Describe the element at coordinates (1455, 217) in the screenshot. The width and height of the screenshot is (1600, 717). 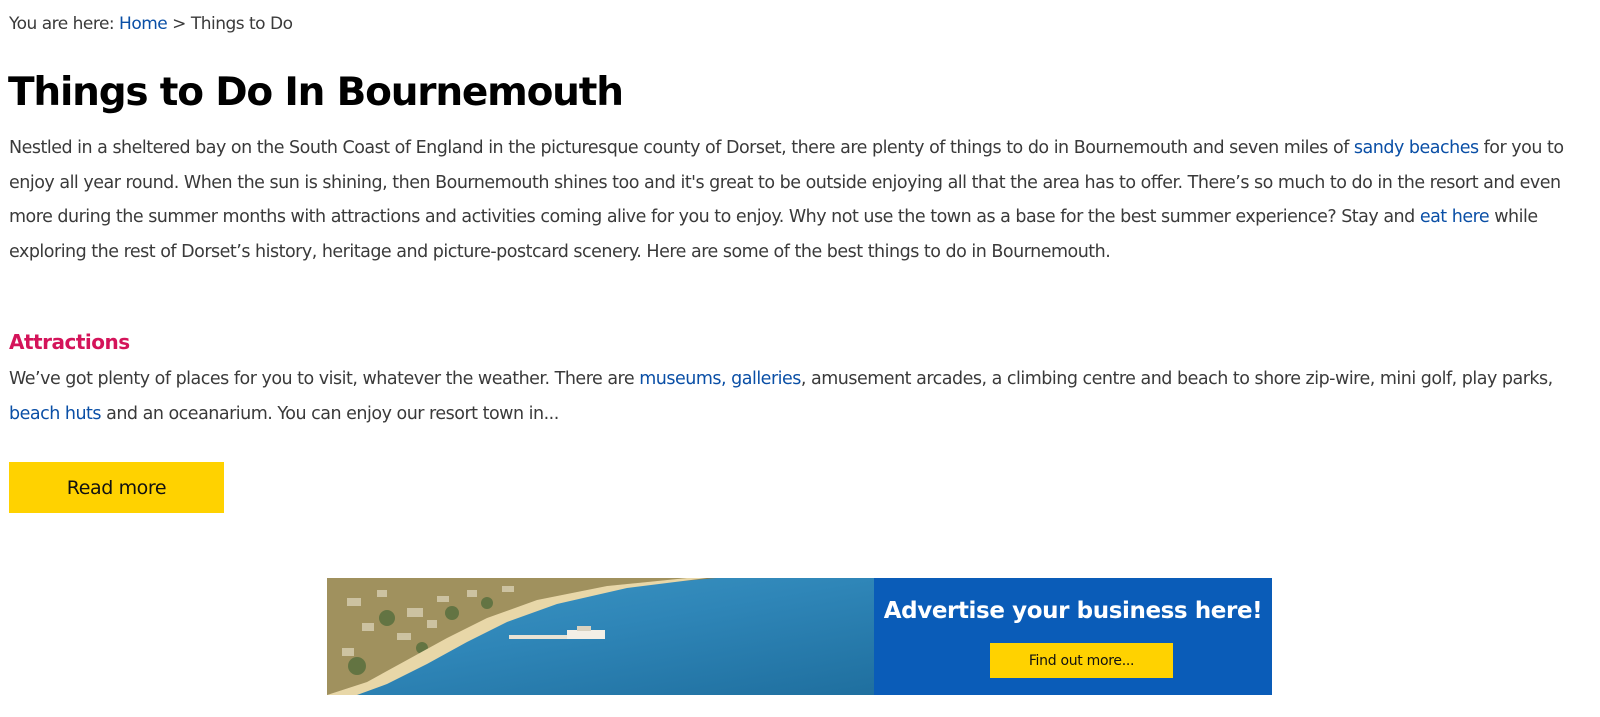
I see `eat-here-link: eat here` at that location.